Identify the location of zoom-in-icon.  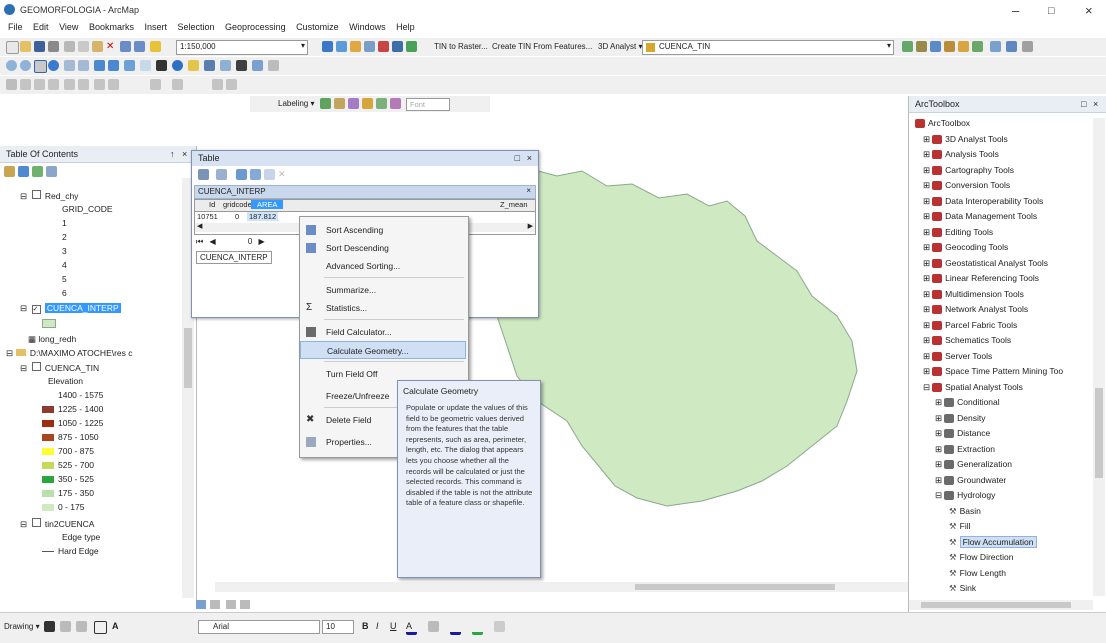
(11, 65).